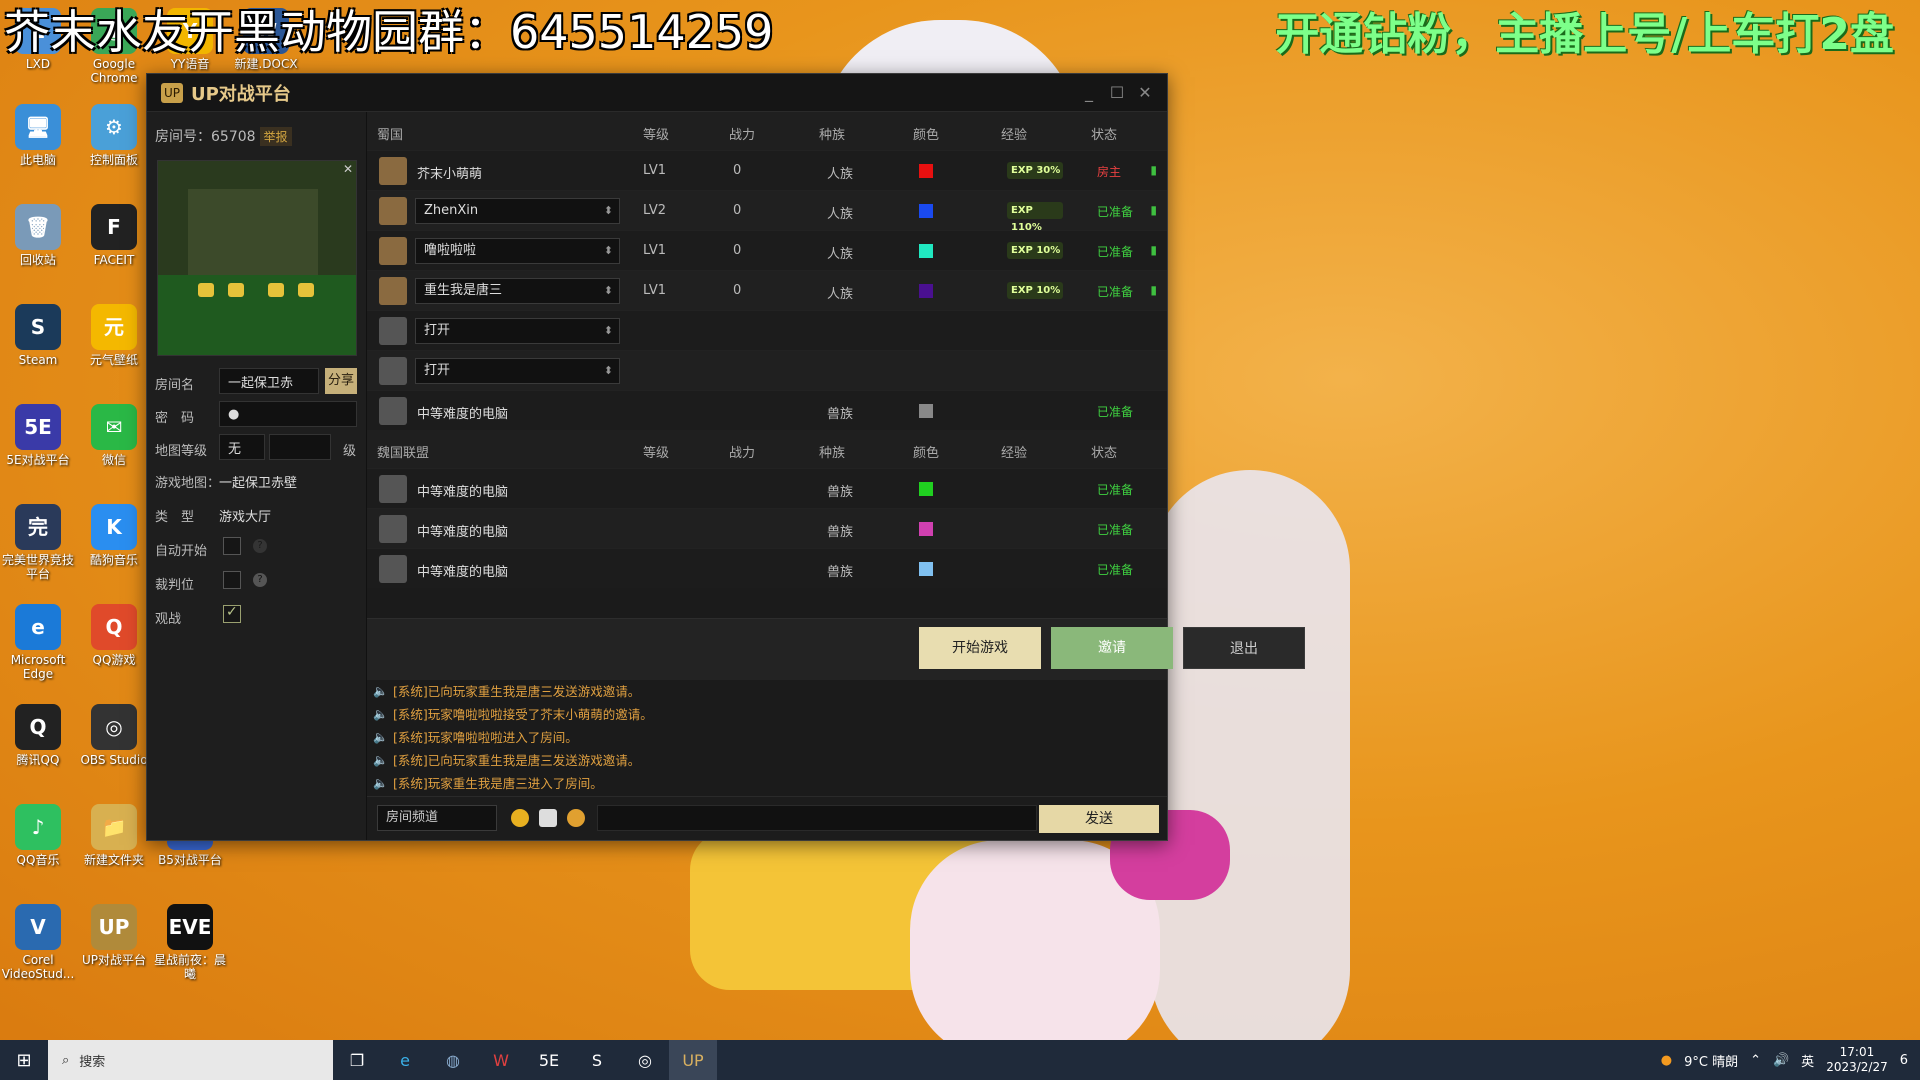 The image size is (1920, 1080). I want to click on dice-icon, so click(548, 818).